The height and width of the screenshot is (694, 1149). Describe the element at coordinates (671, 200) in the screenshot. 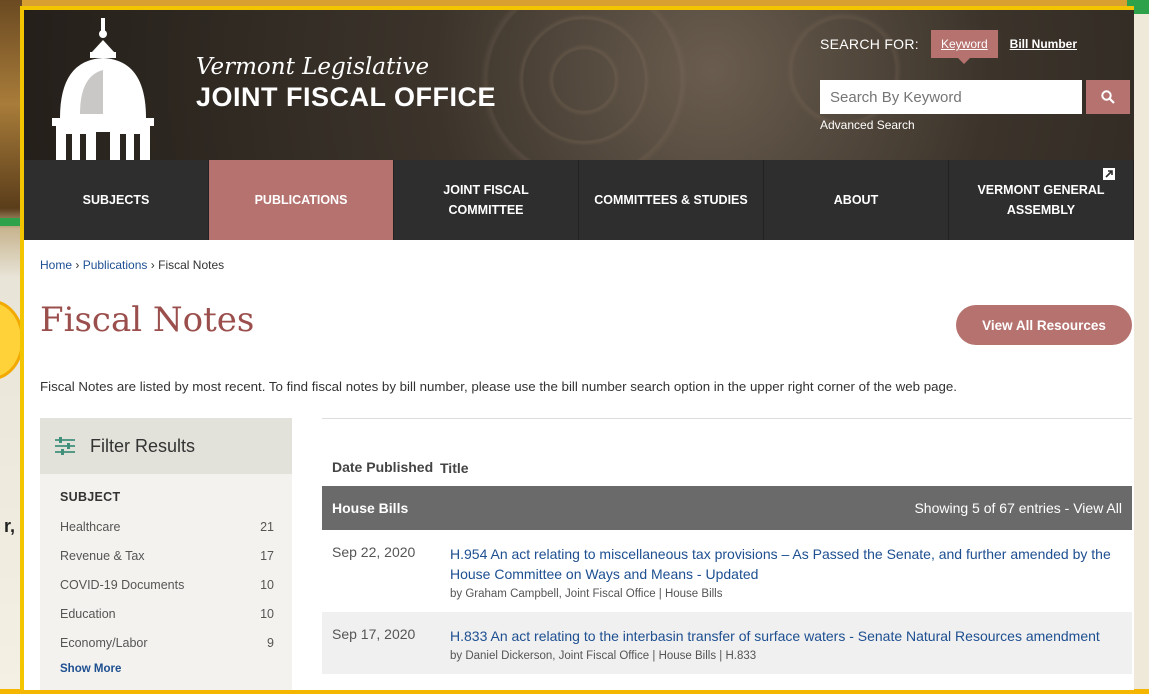

I see `nav-item-committees-studies: COMMITTEES & STUDIES` at that location.